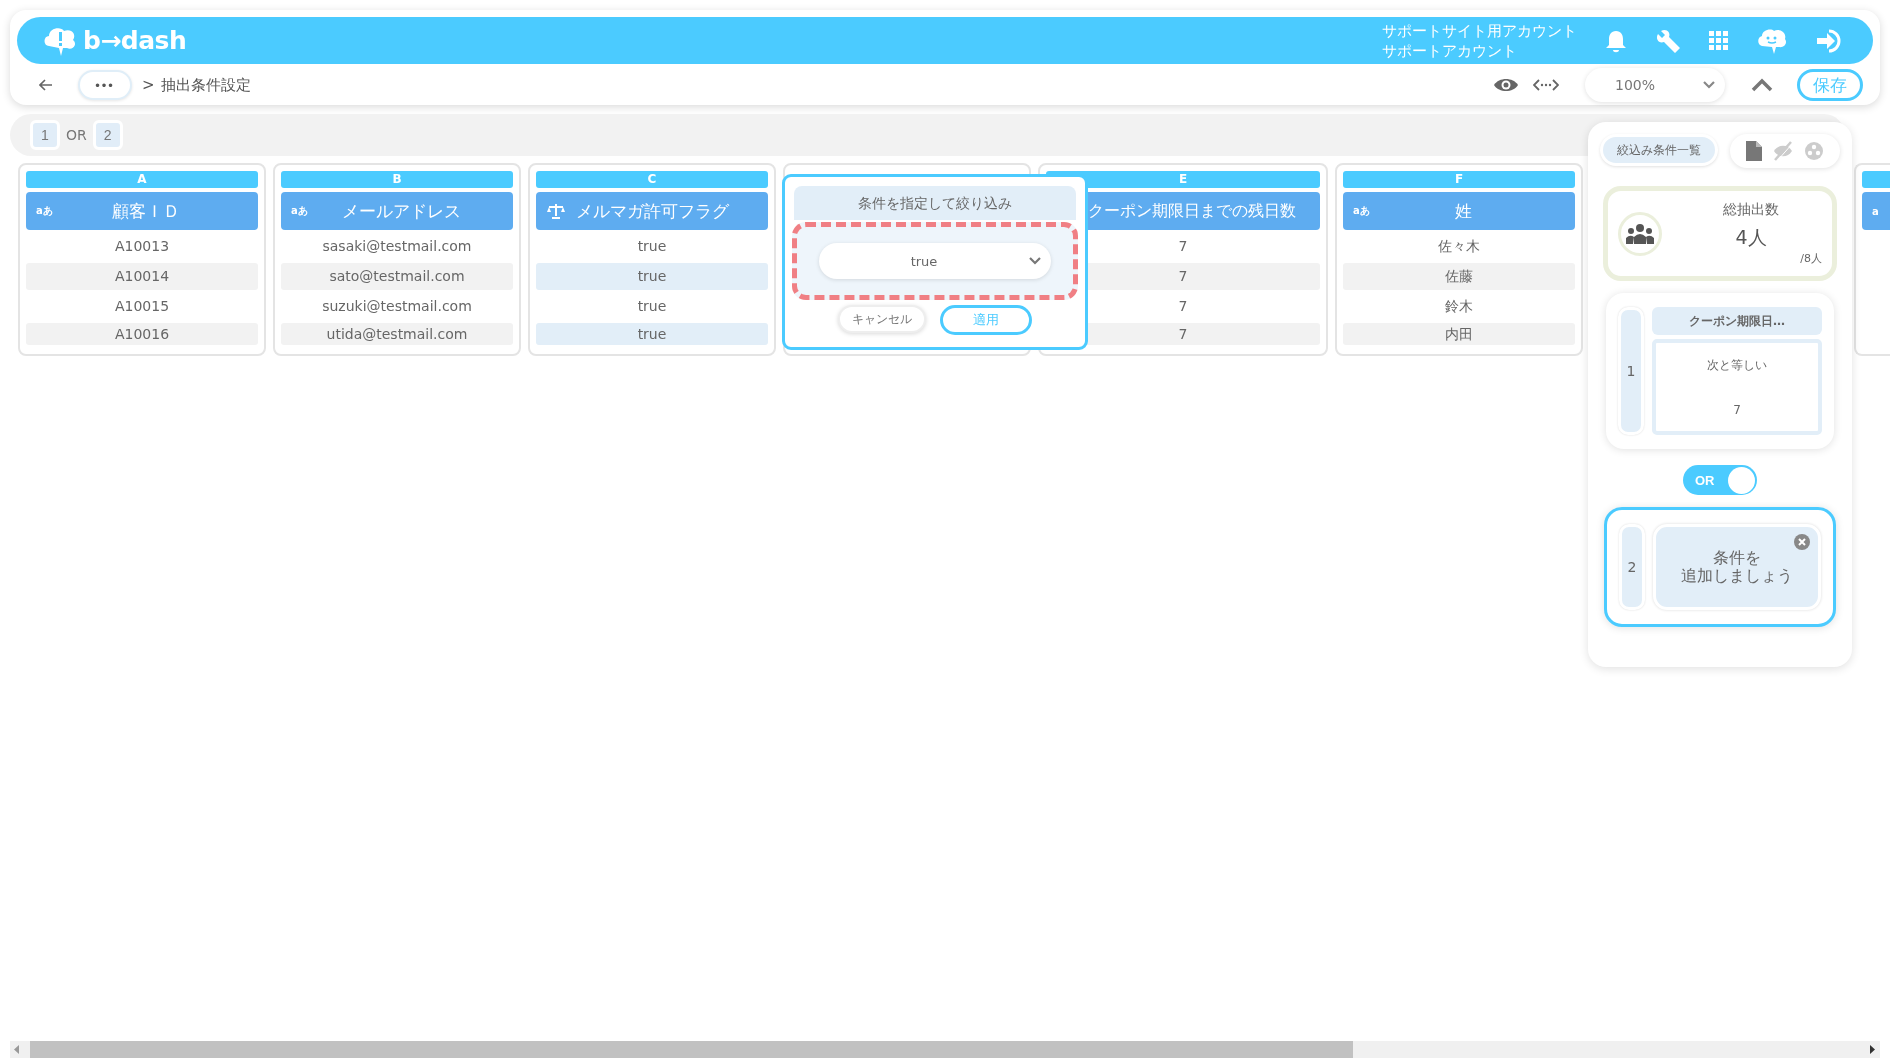 The image size is (1890, 1063). Describe the element at coordinates (205, 85) in the screenshot. I see `breadcrumb-current: 抽出条件設定` at that location.